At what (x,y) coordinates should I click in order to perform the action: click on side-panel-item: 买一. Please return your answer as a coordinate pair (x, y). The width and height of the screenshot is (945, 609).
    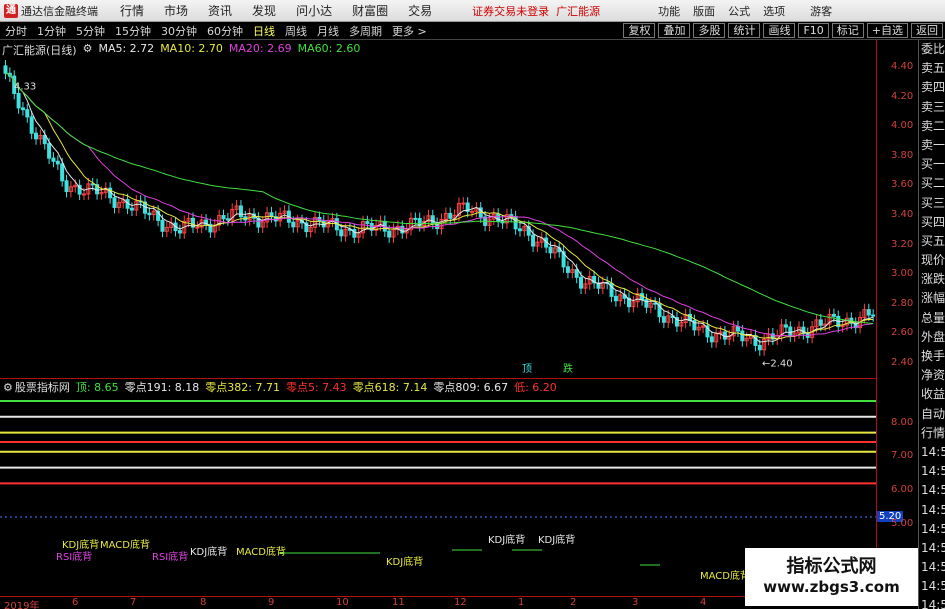
    Looking at the image, I should click on (932, 164).